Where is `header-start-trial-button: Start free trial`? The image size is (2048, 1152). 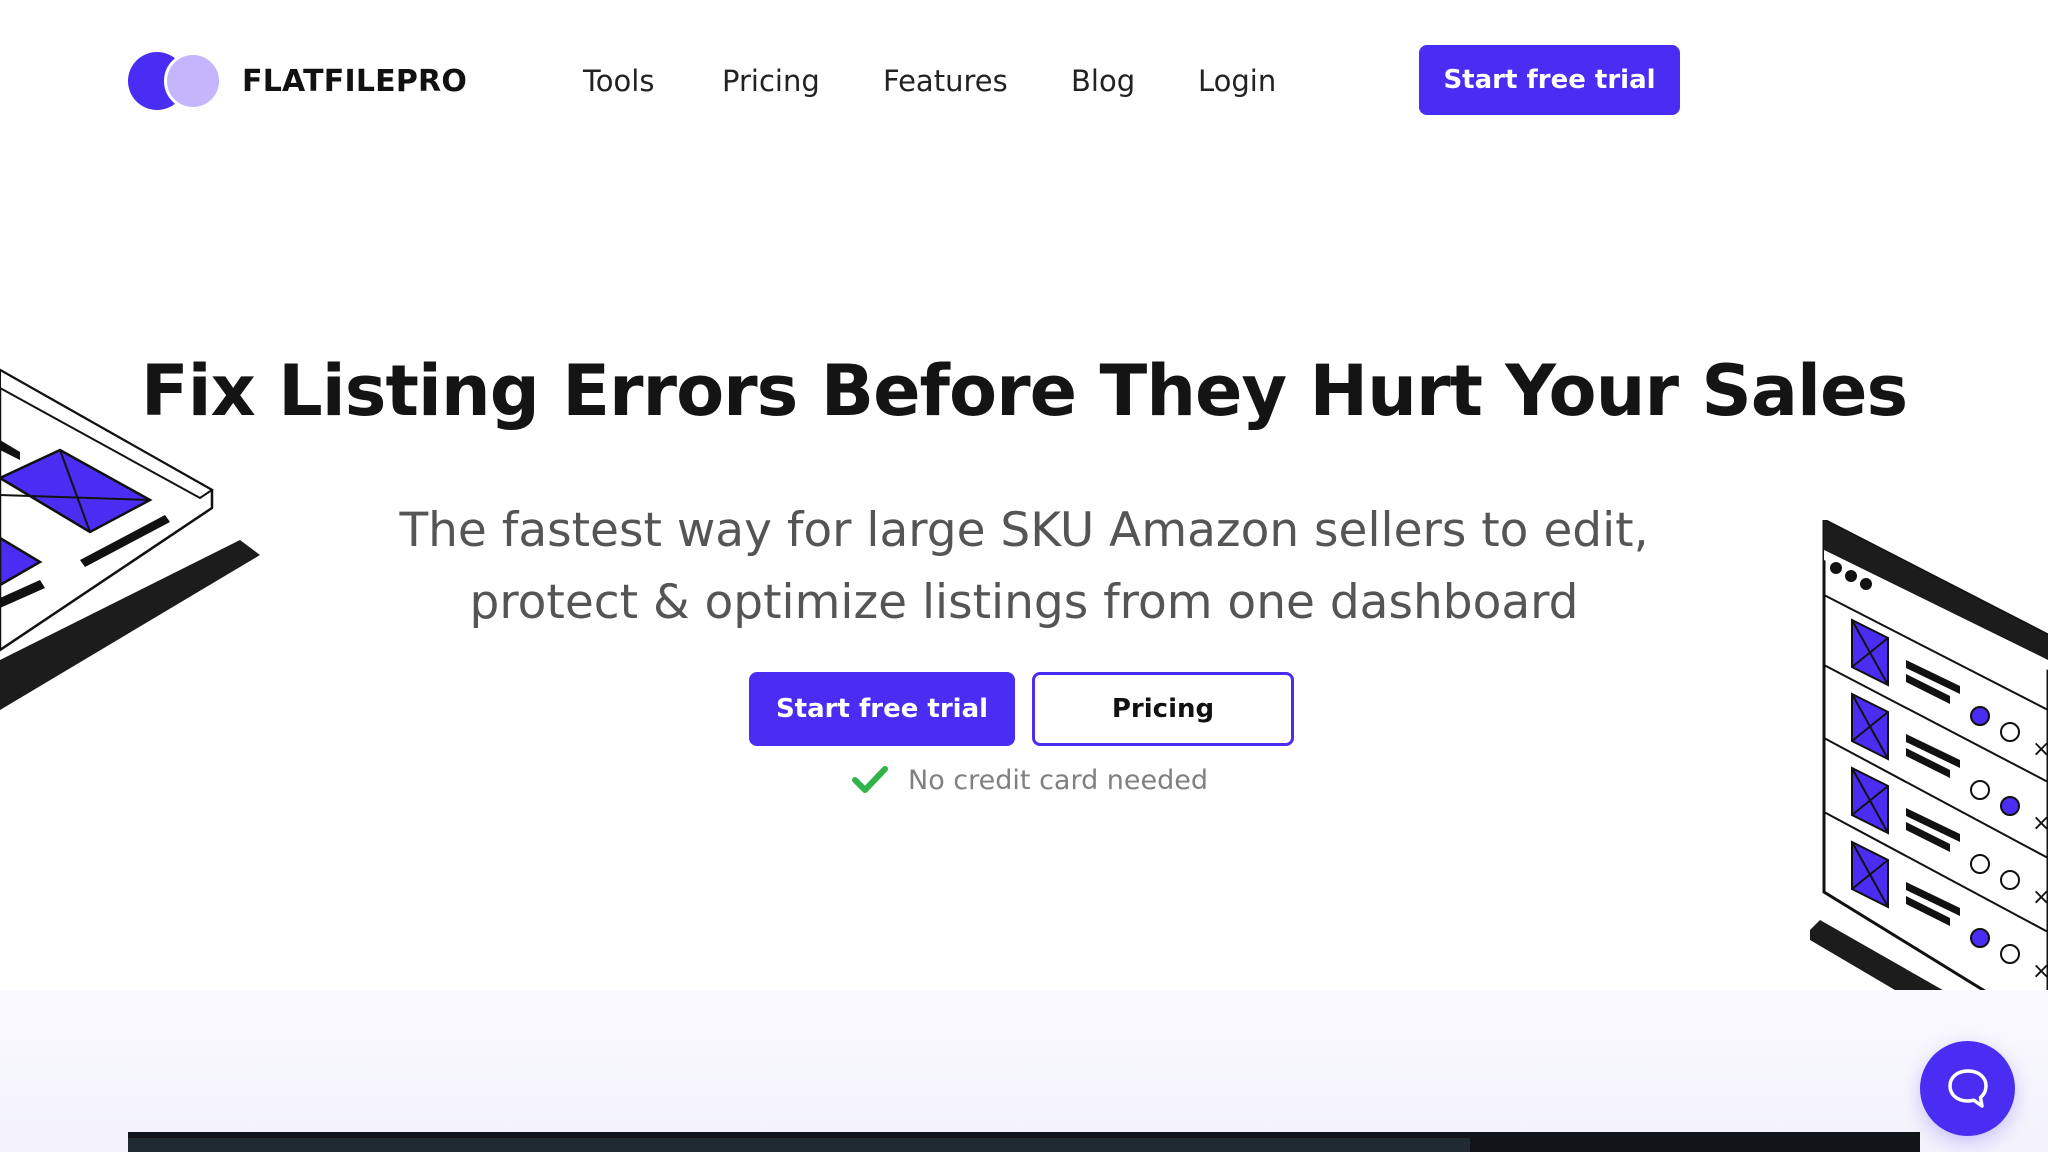
header-start-trial-button: Start free trial is located at coordinates (1549, 80).